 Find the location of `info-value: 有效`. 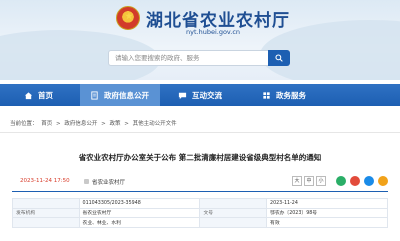

info-value: 有效 is located at coordinates (327, 222).